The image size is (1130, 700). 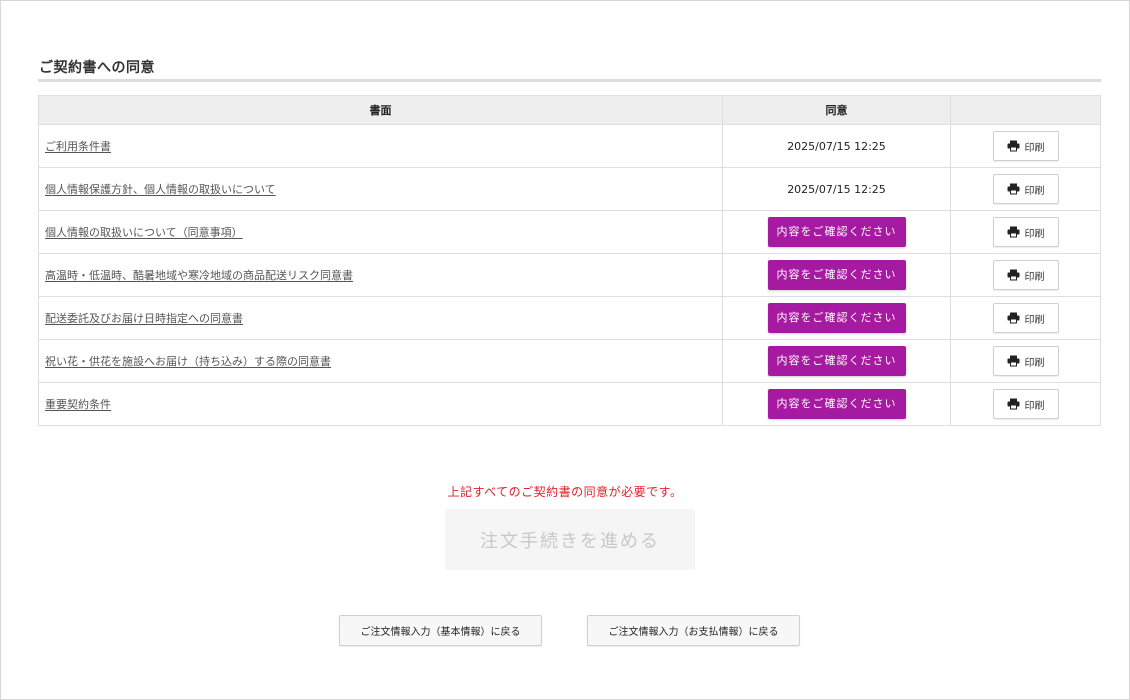 What do you see at coordinates (1025, 110) in the screenshot?
I see `header-print` at bounding box center [1025, 110].